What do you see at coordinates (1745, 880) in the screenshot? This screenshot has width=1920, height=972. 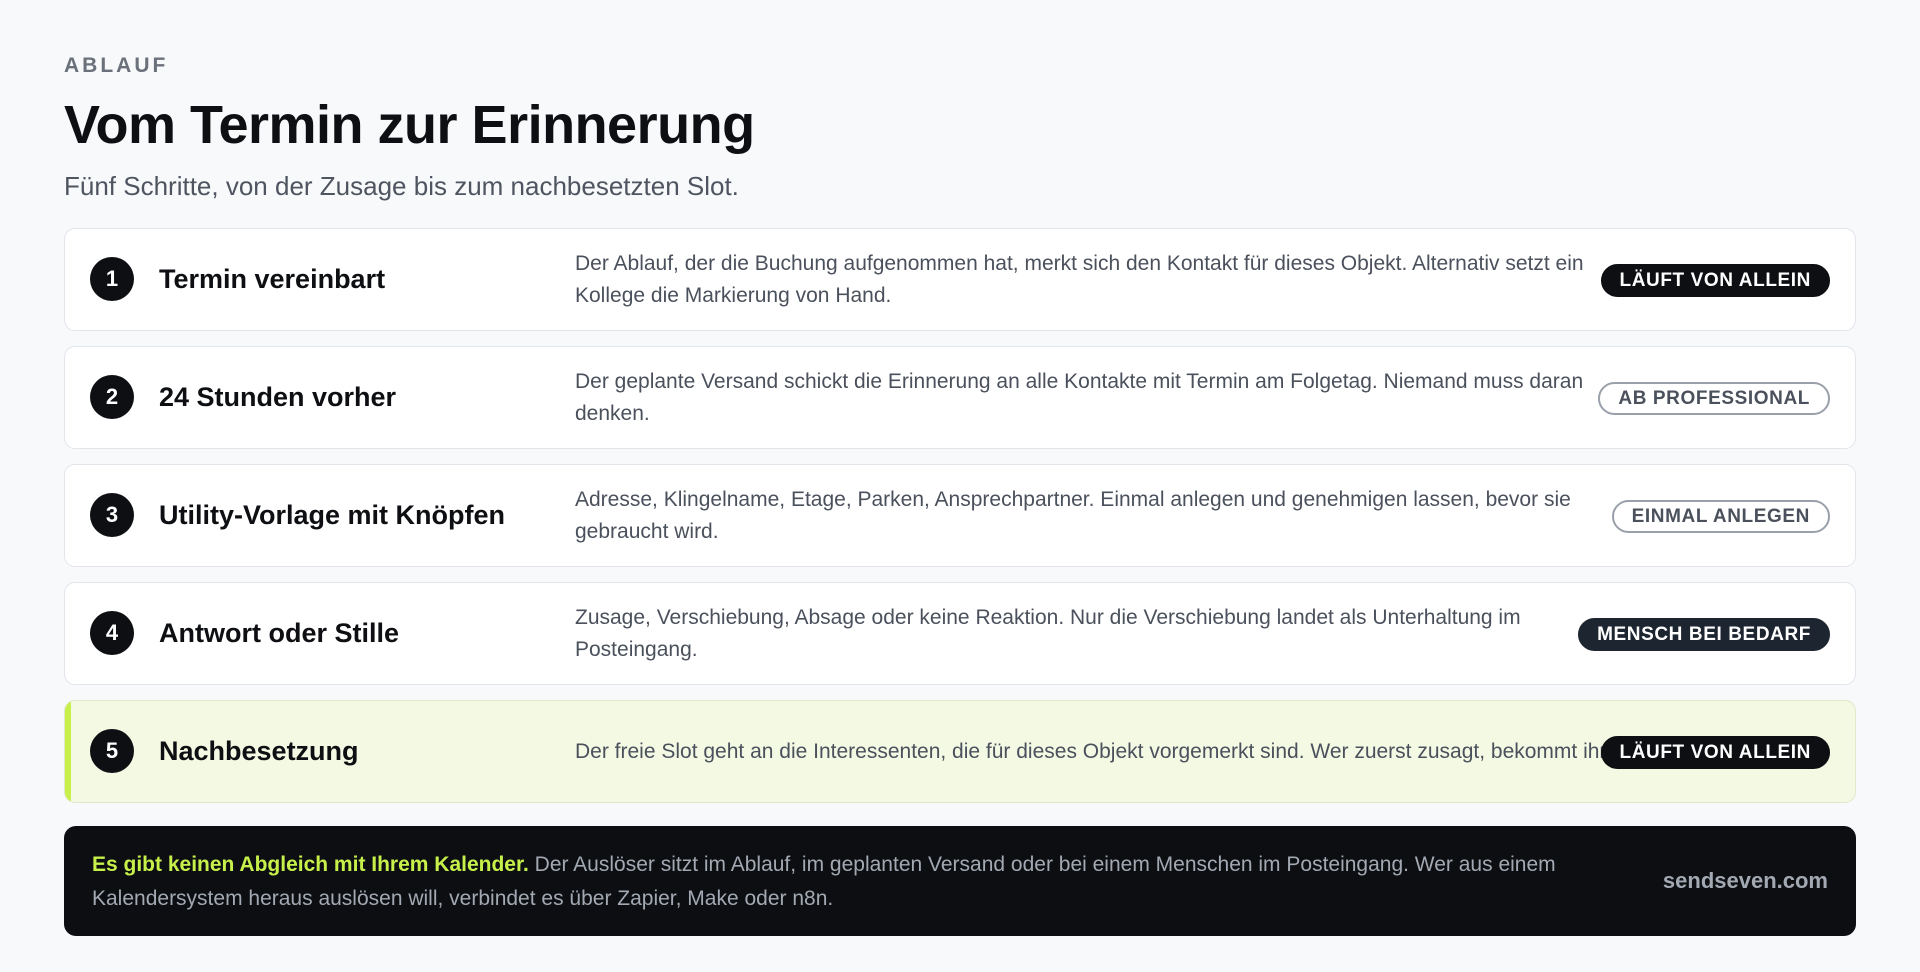 I see `brand-domain: sendseven.com` at bounding box center [1745, 880].